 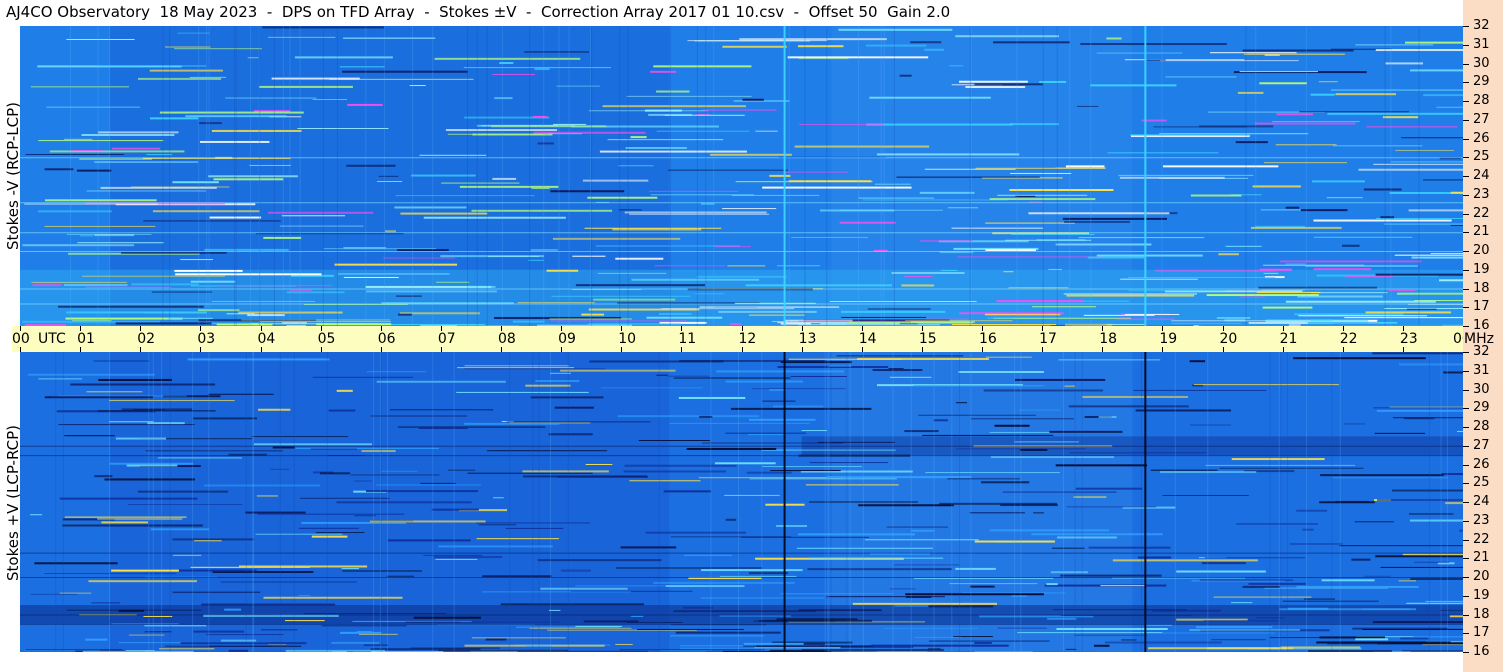 What do you see at coordinates (1481, 408) in the screenshot?
I see `freq-tick-label: 29` at bounding box center [1481, 408].